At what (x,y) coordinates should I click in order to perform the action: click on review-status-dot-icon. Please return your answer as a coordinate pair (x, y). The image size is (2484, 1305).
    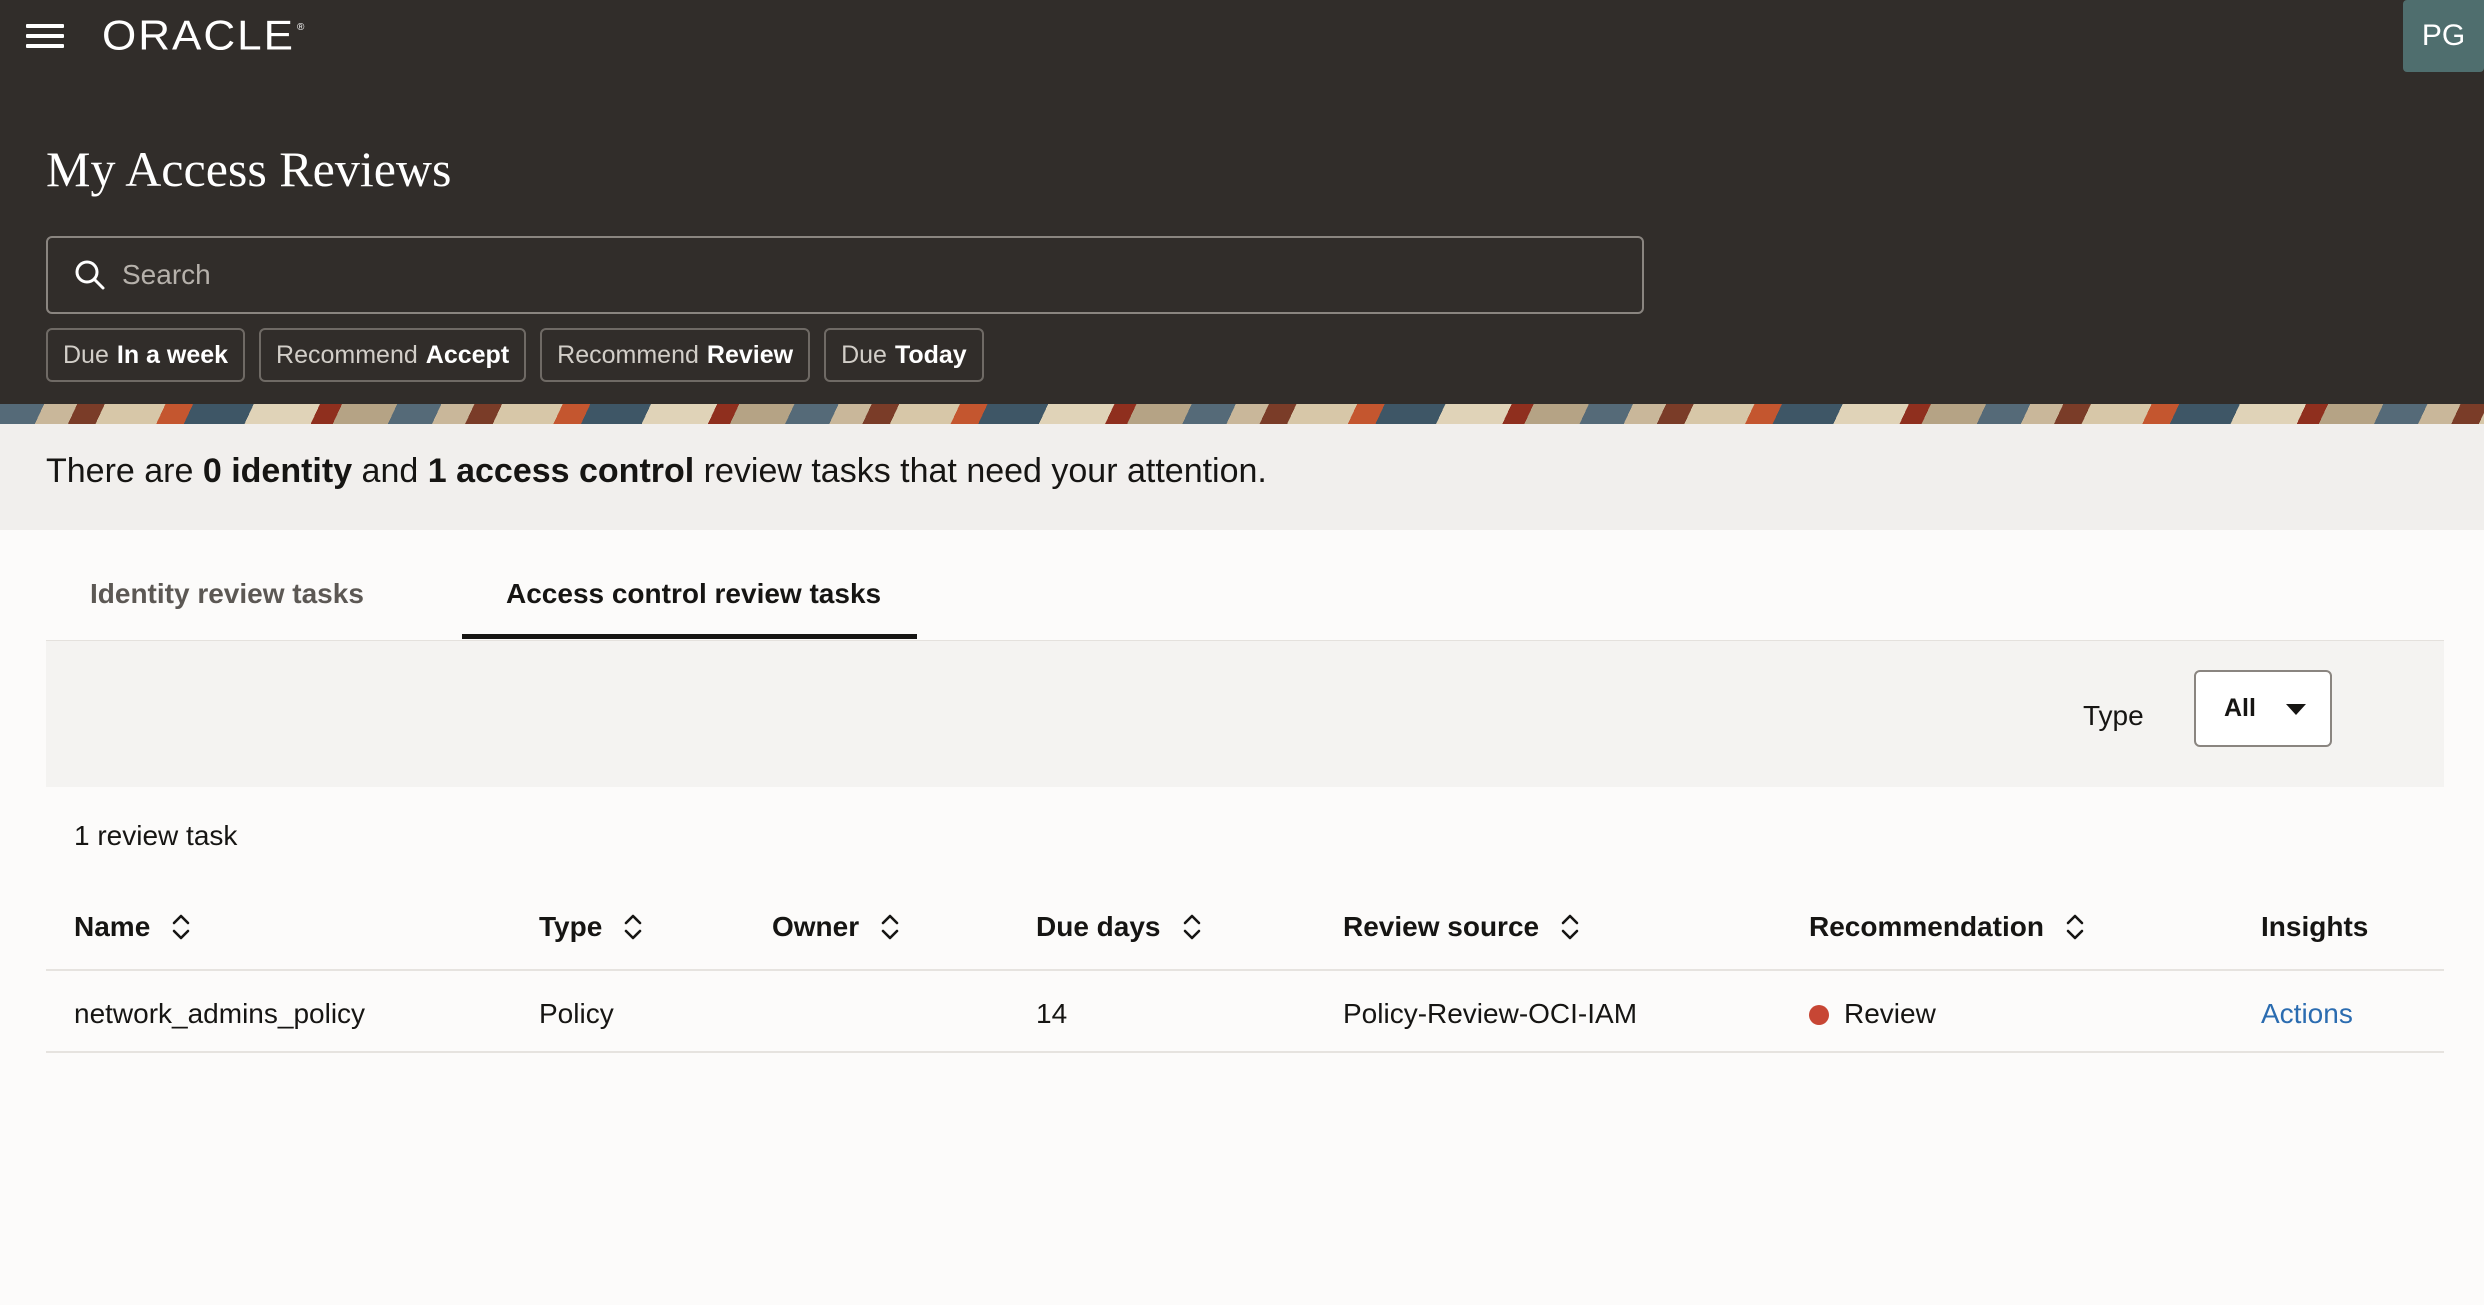
    Looking at the image, I should click on (1819, 1015).